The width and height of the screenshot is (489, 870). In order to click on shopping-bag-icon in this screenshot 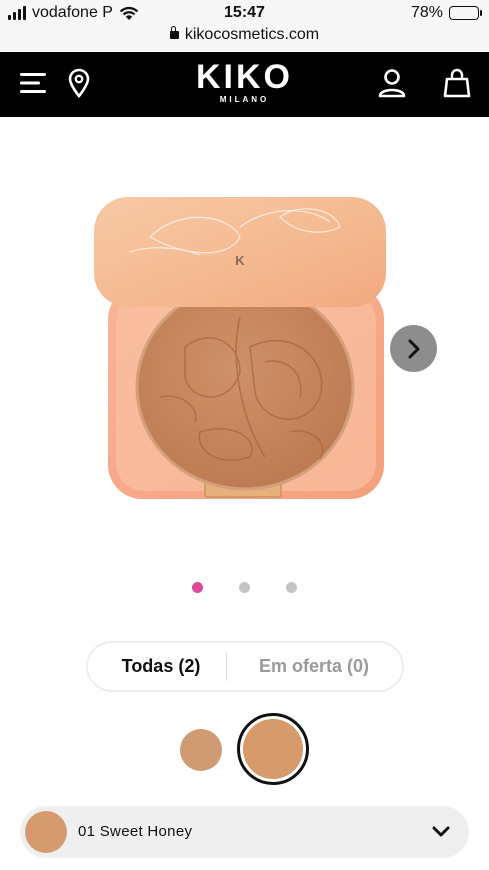, I will do `click(457, 83)`.